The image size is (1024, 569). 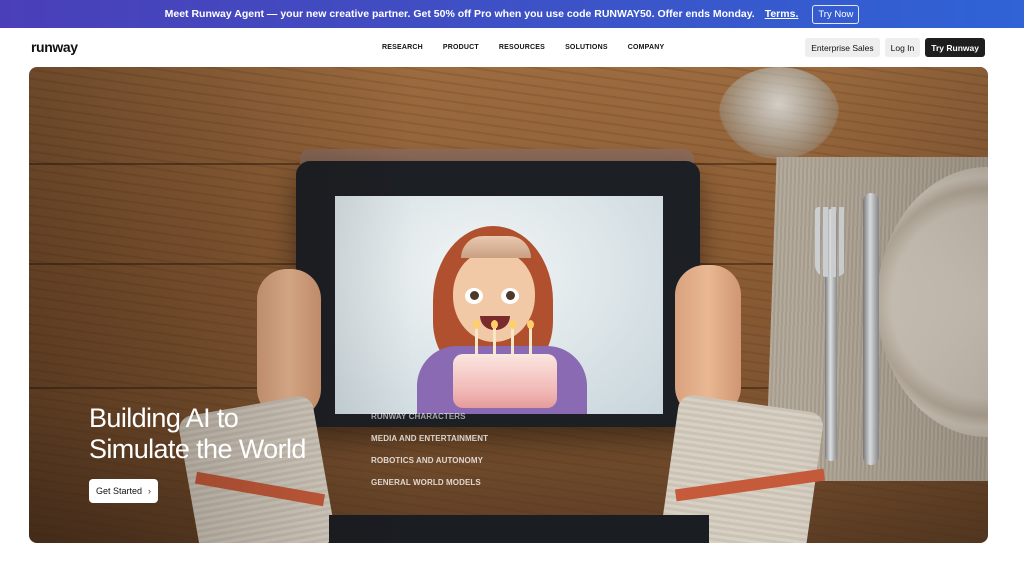 I want to click on tablet-screen-image, so click(x=499, y=305).